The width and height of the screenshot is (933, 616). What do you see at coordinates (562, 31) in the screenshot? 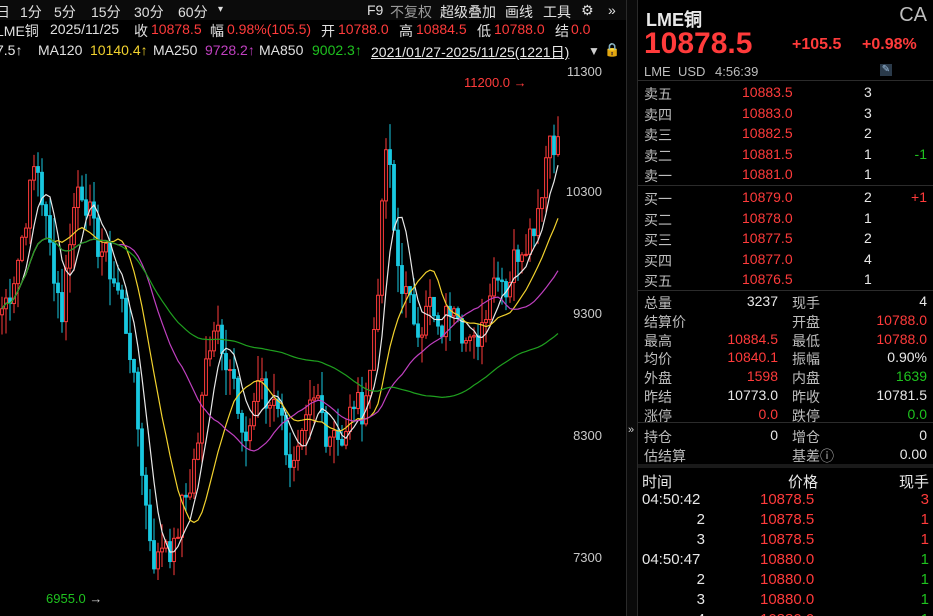
I see `settle-label: 结` at bounding box center [562, 31].